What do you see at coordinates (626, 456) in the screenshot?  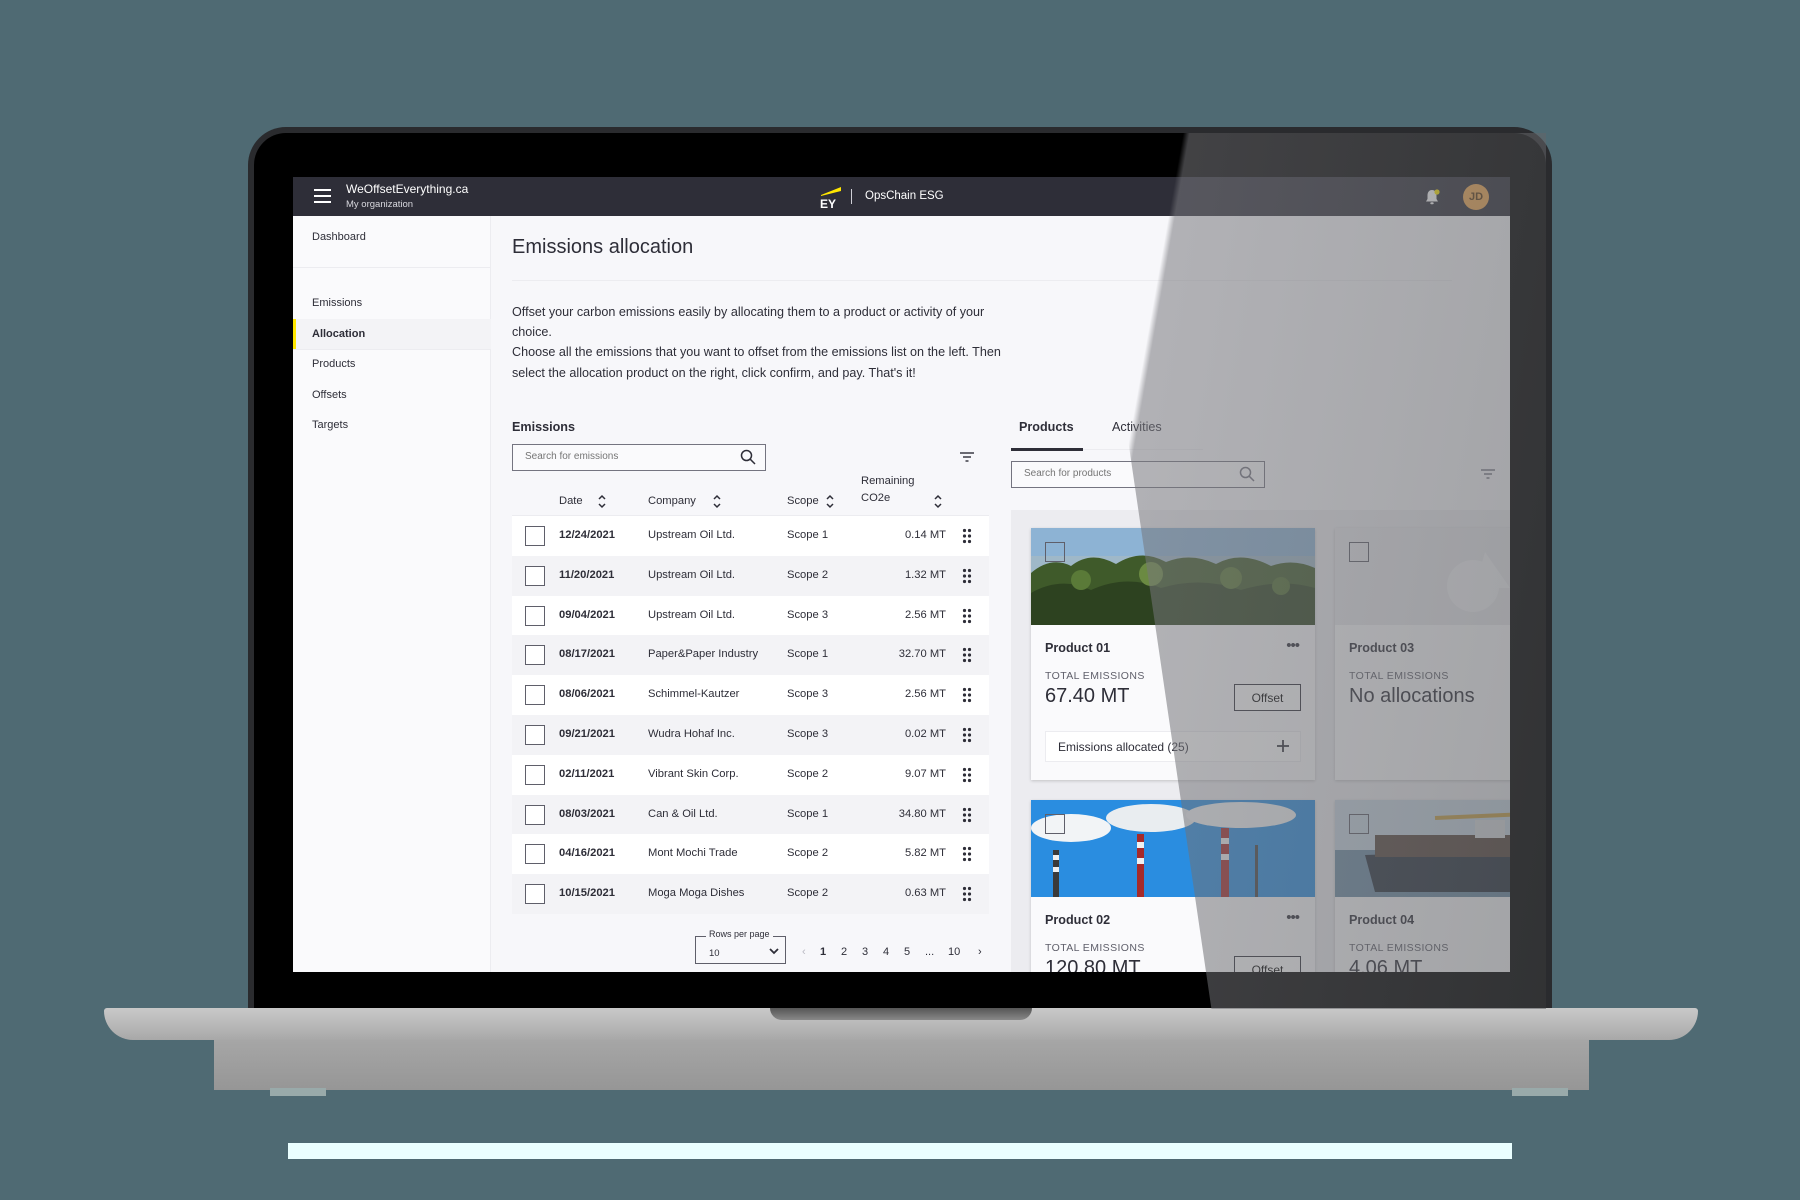 I see `emissions-search-input` at bounding box center [626, 456].